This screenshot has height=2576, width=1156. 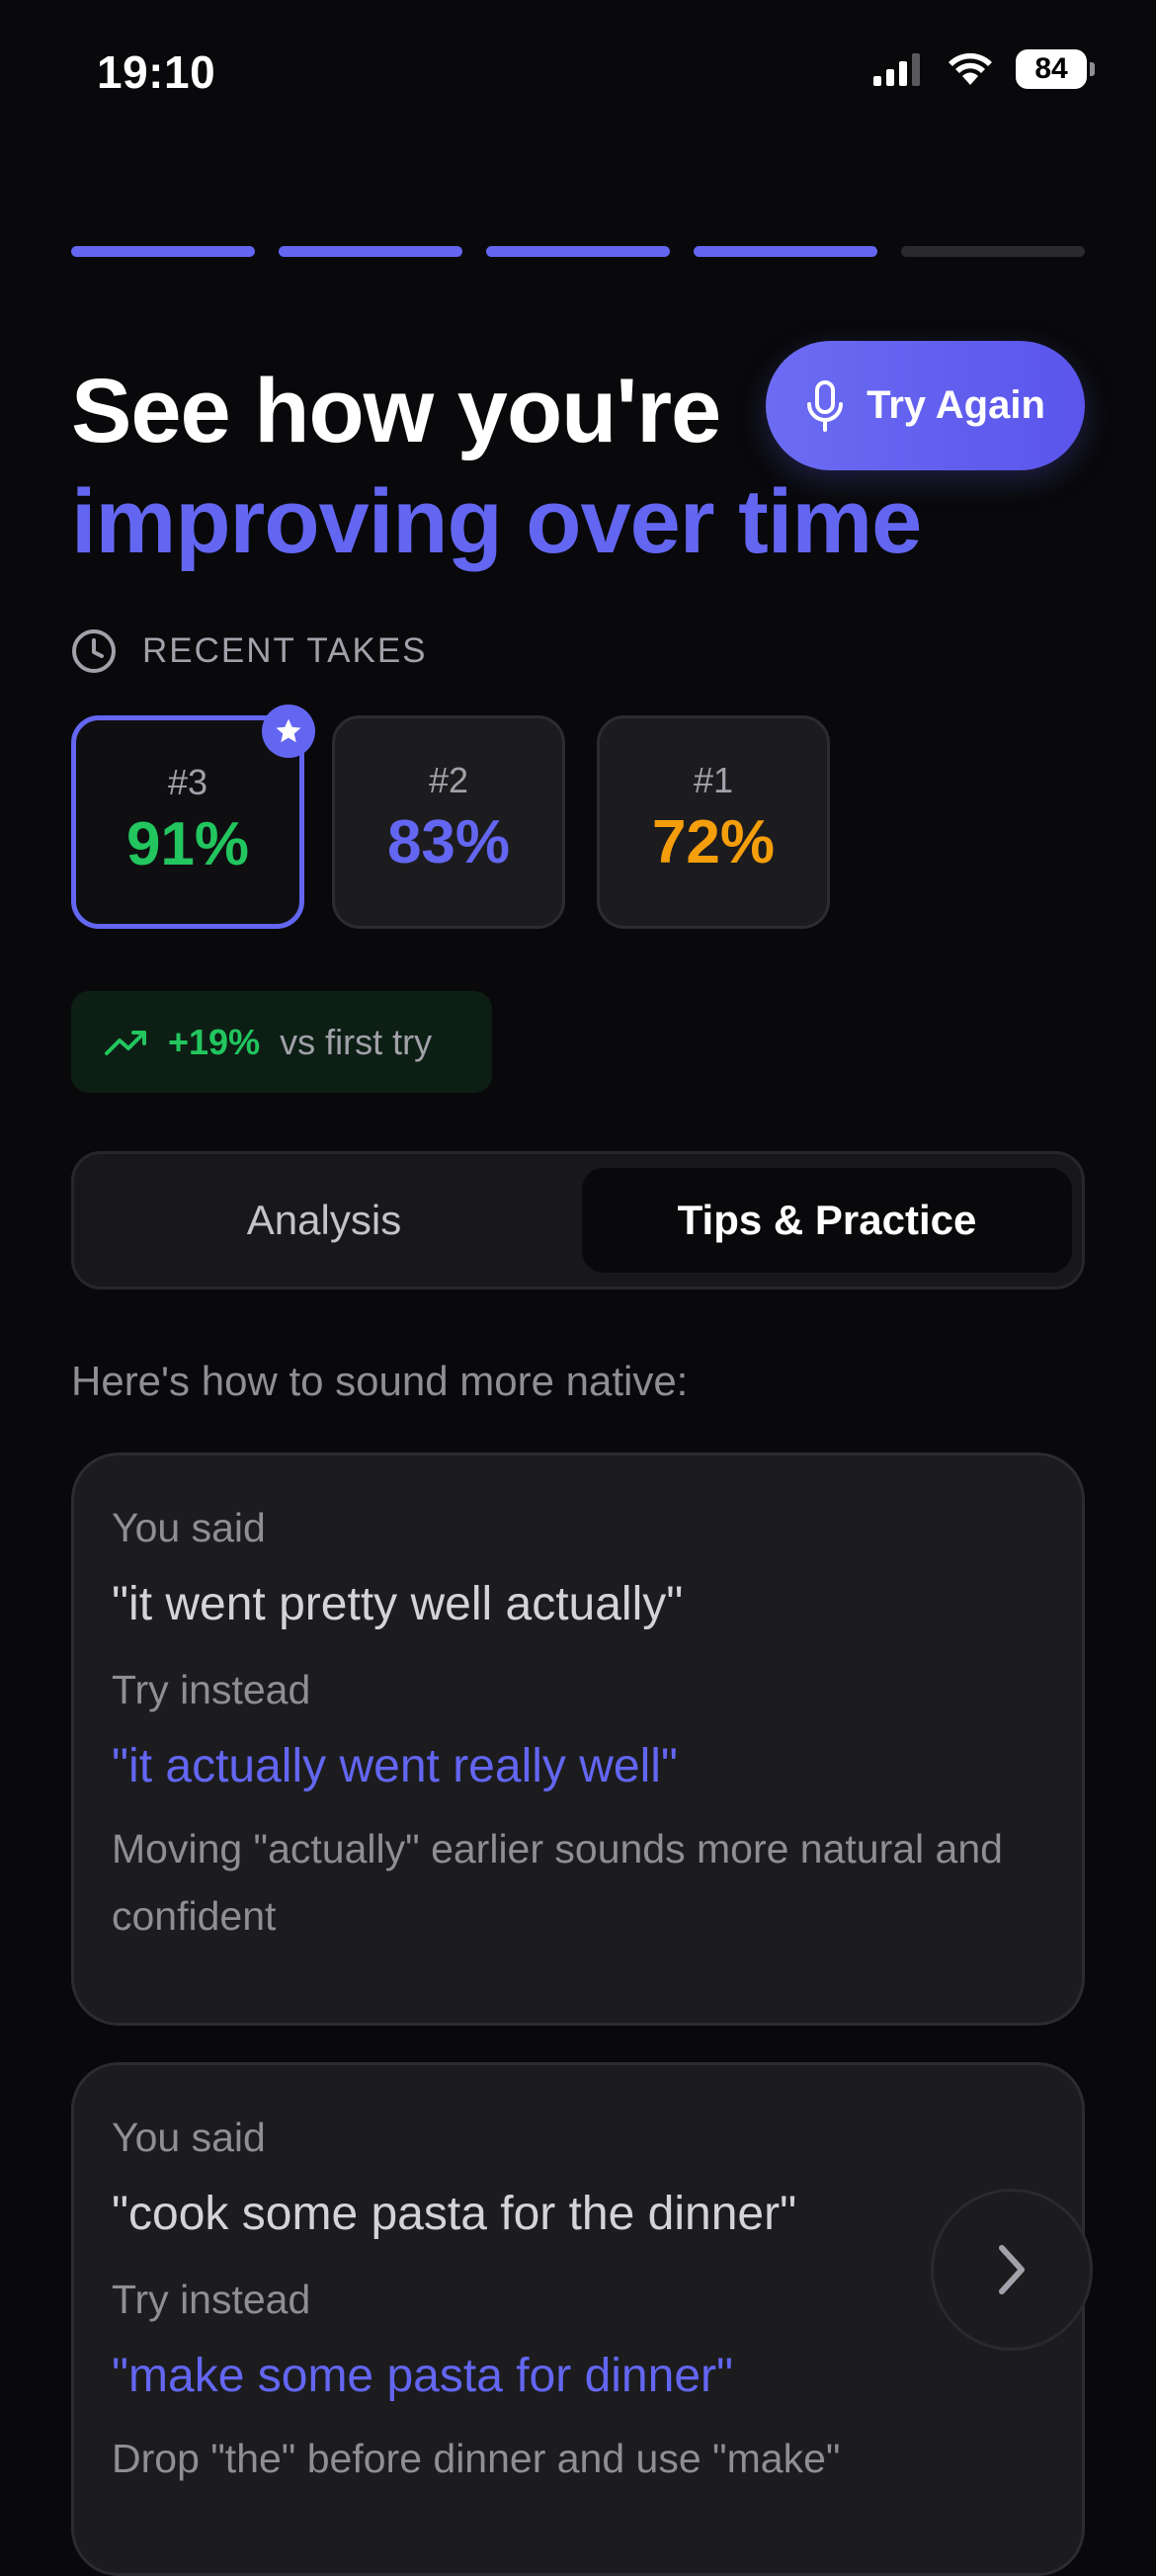 I want to click on try-again-label: Try Again, so click(x=956, y=405).